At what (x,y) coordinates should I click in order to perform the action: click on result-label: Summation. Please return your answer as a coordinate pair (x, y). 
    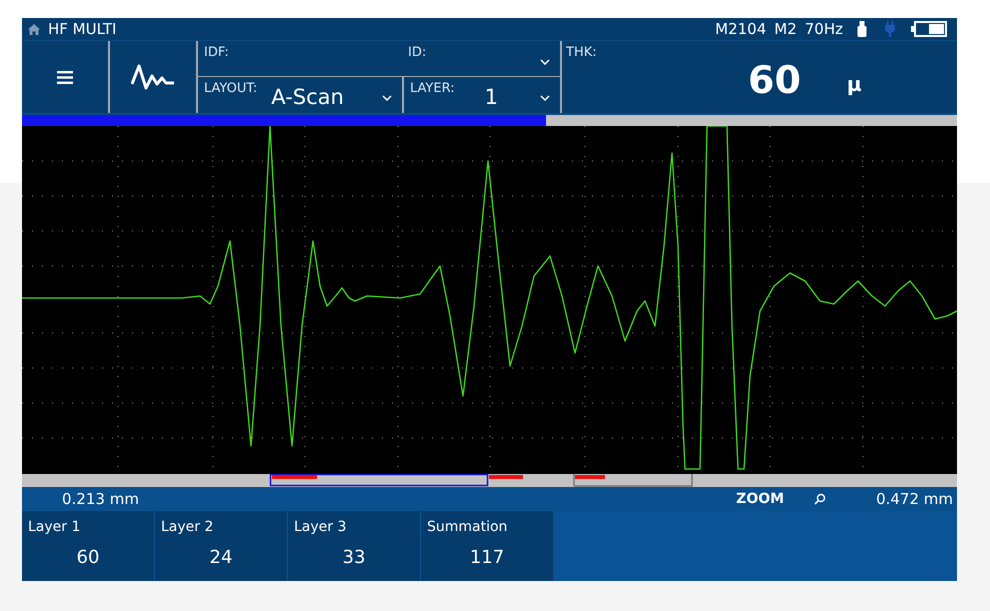
    Looking at the image, I should click on (467, 527).